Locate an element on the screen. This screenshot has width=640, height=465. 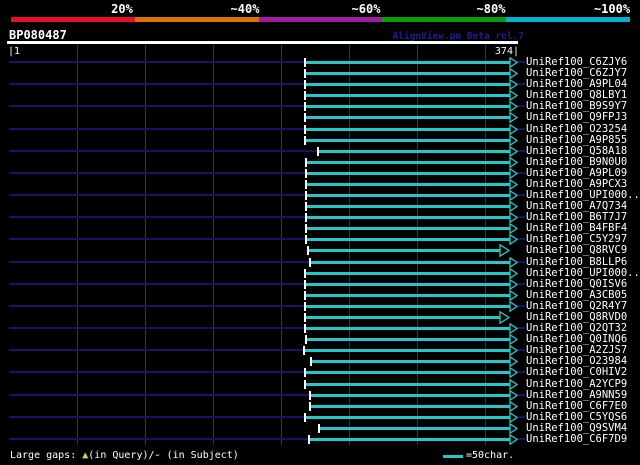
hit-label: UniRef100_C6F7D9 is located at coordinates (576, 439).